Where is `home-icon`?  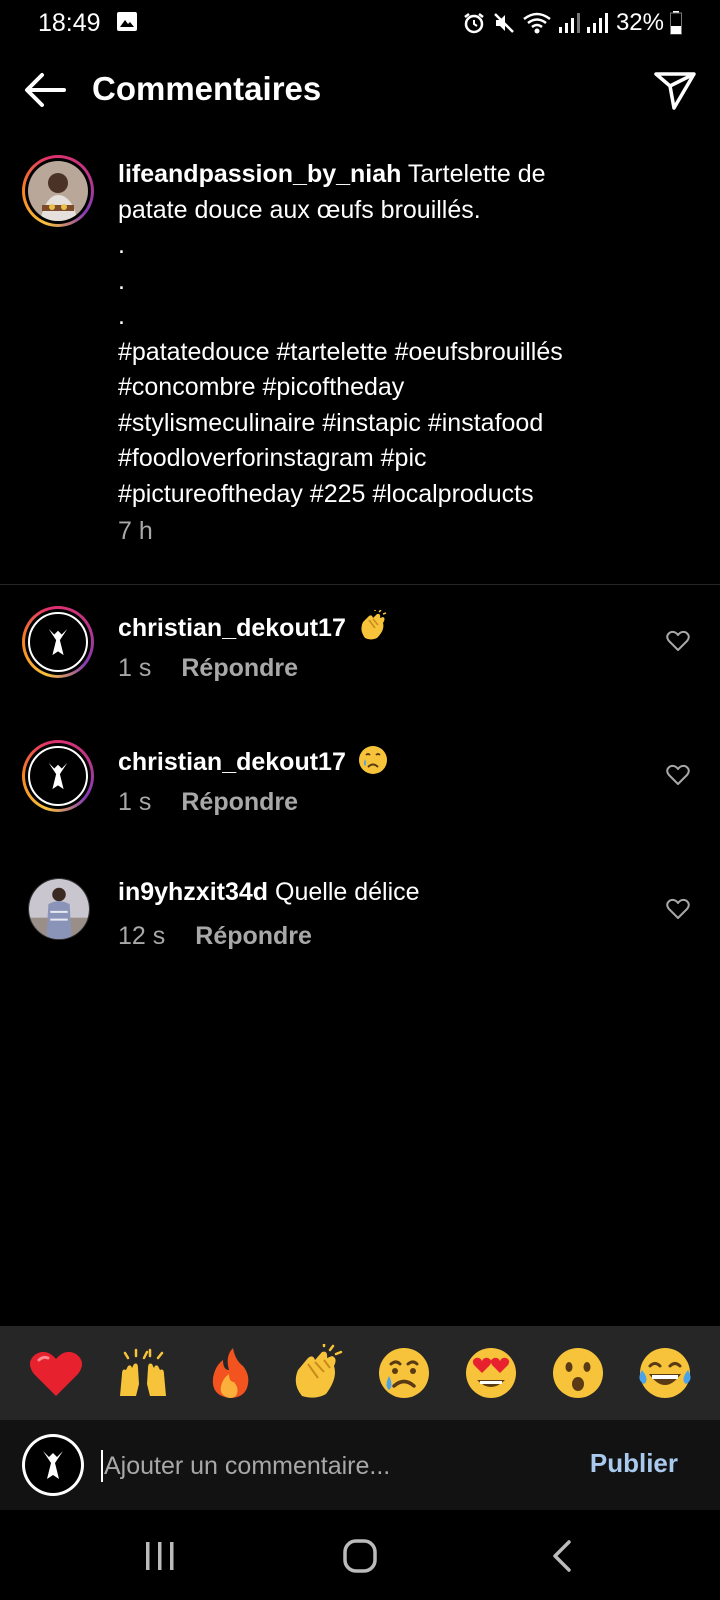
home-icon is located at coordinates (360, 1556).